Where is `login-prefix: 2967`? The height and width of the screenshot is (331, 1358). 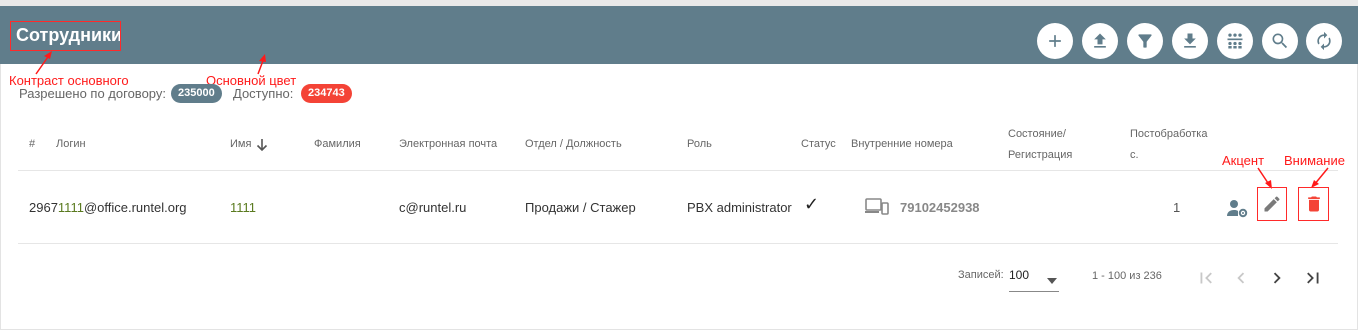
login-prefix: 2967 is located at coordinates (43, 207).